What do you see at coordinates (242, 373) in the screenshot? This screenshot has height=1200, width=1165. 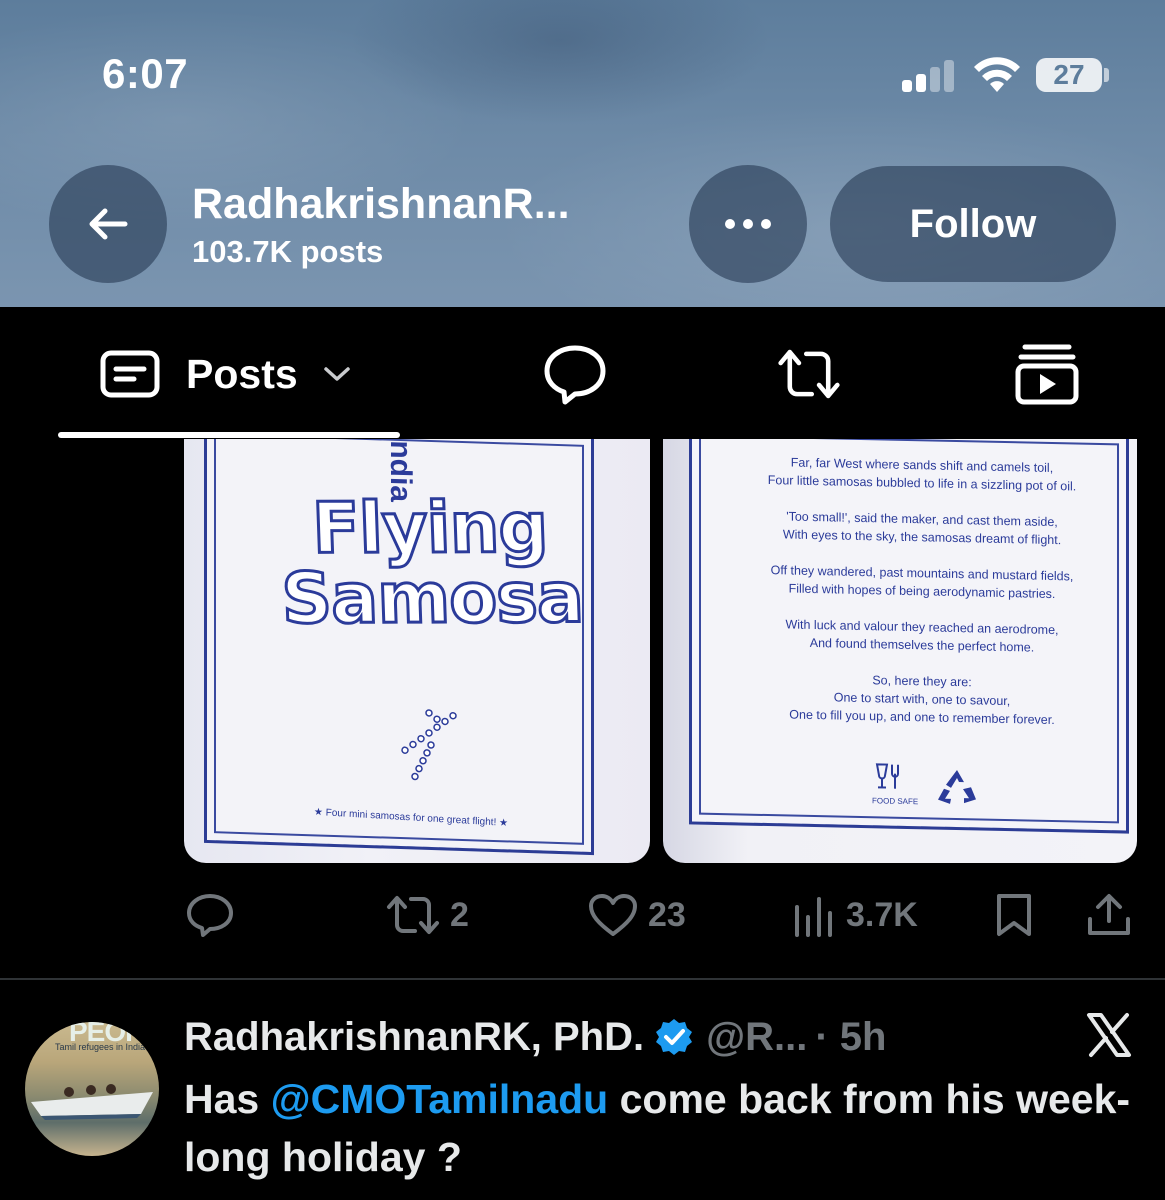 I see `tab-posts-label: Posts` at bounding box center [242, 373].